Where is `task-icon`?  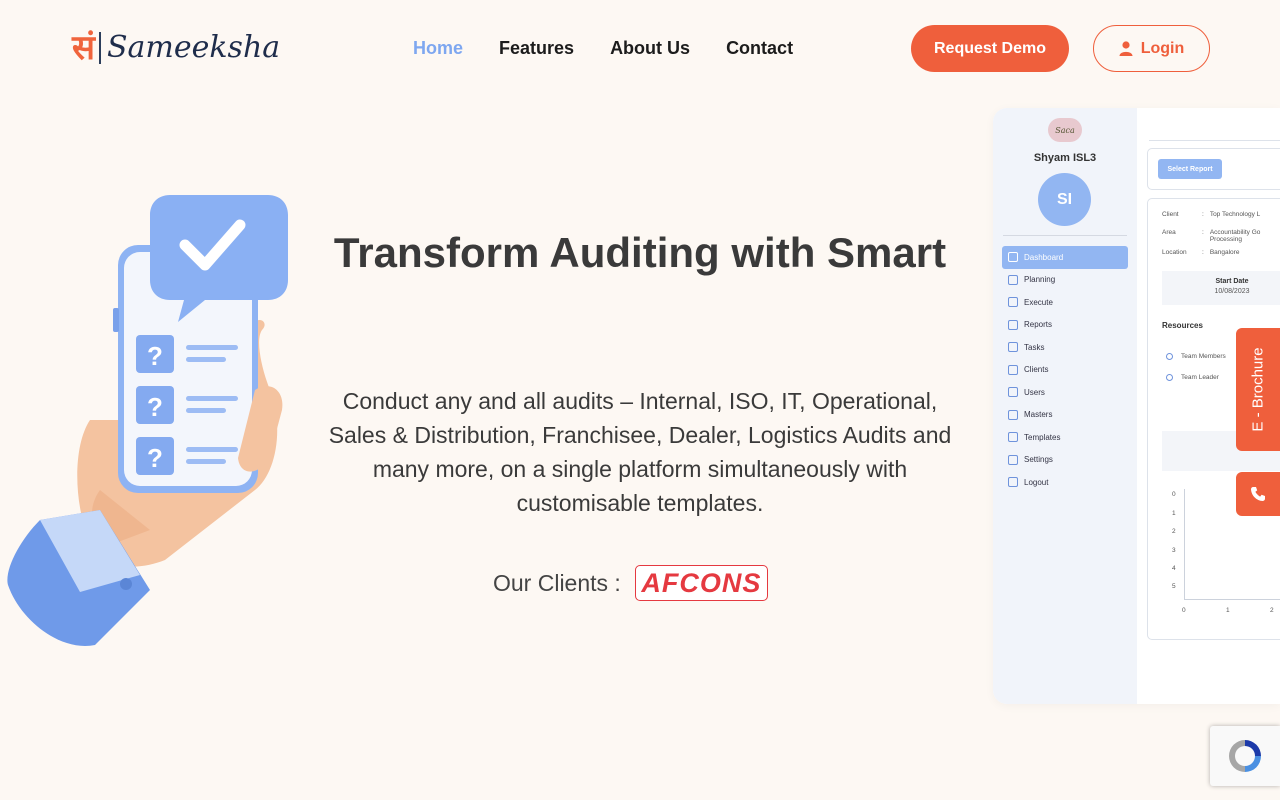
task-icon is located at coordinates (1013, 347).